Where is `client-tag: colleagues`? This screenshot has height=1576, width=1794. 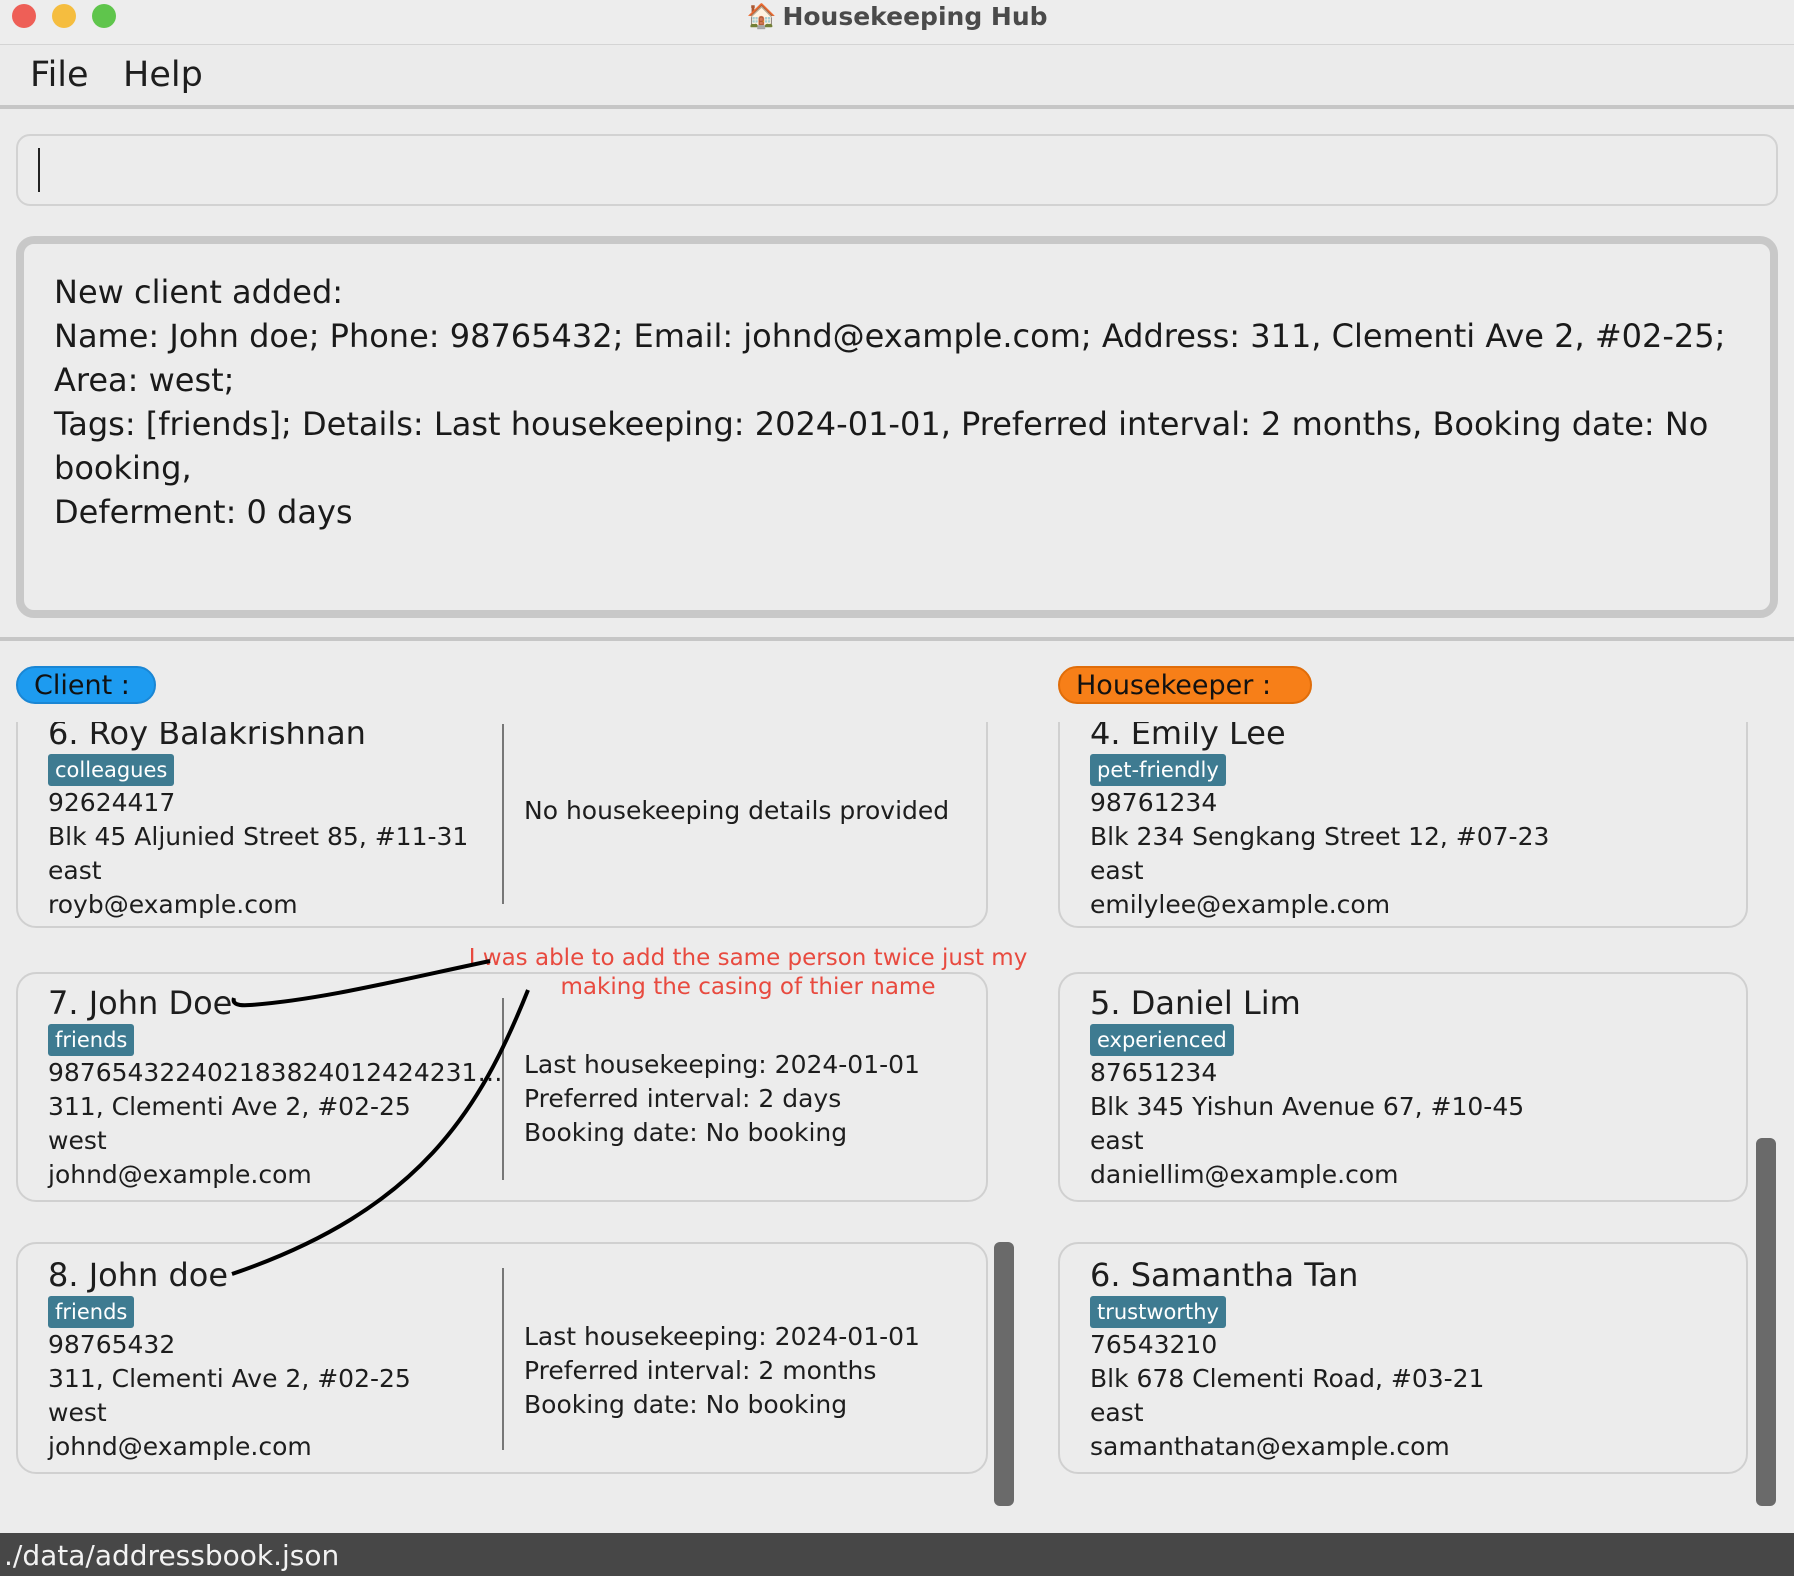 client-tag: colleagues is located at coordinates (111, 770).